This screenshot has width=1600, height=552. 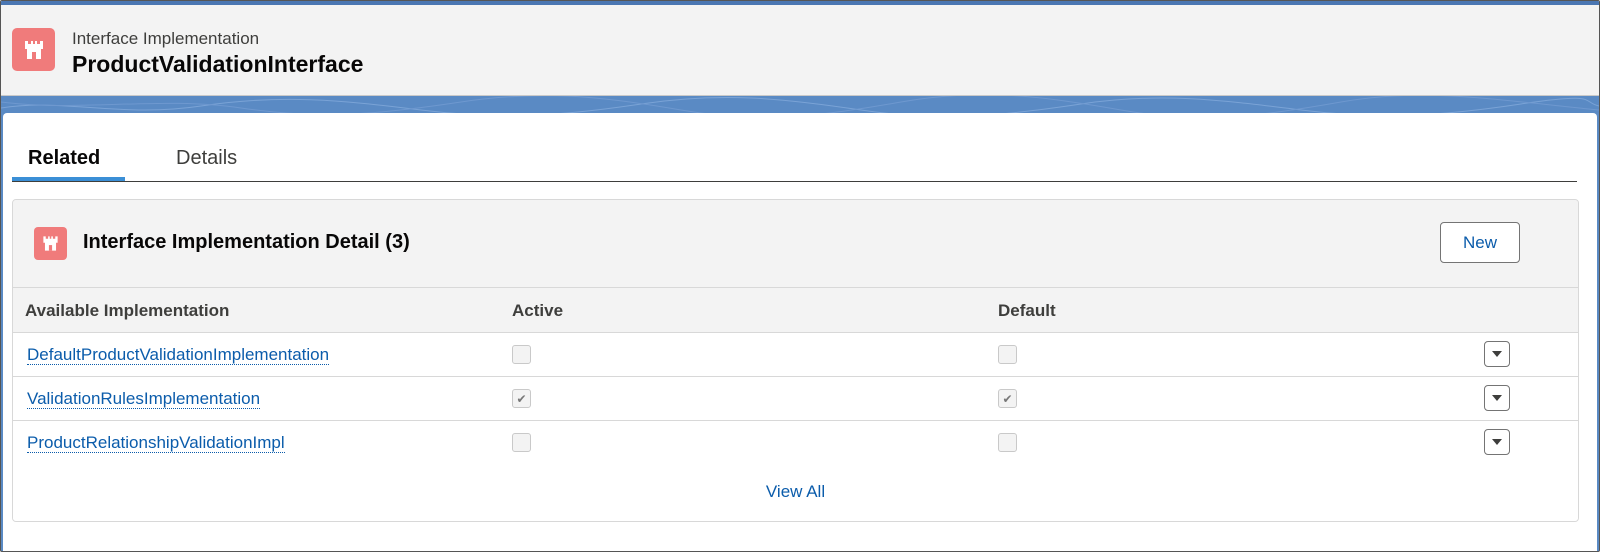 What do you see at coordinates (64, 158) in the screenshot?
I see `tab-related: Related` at bounding box center [64, 158].